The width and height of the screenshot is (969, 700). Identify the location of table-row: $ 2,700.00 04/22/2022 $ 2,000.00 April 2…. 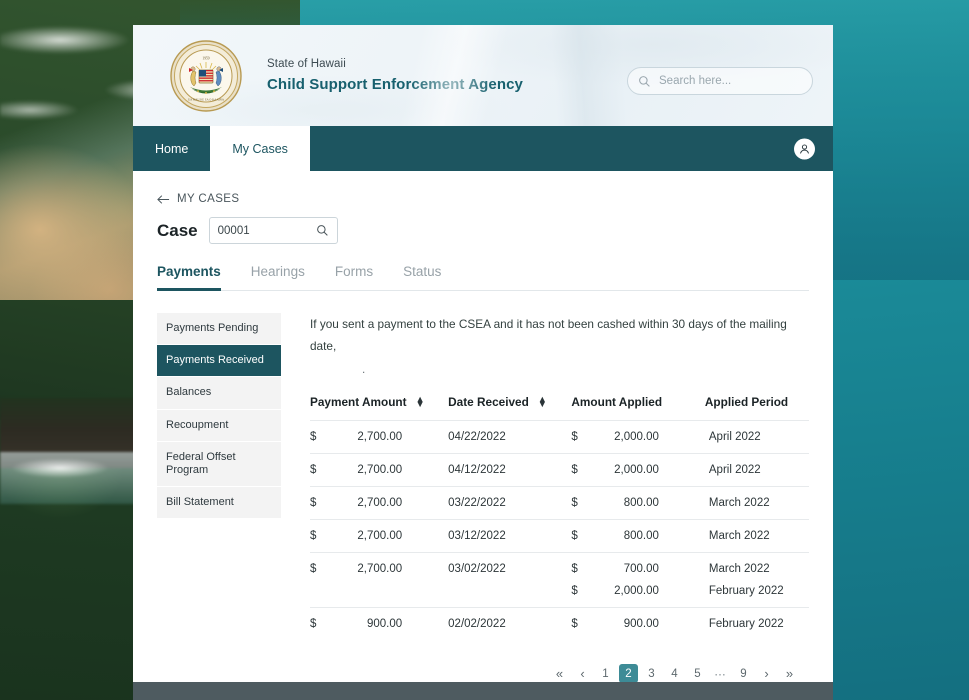
(559, 437).